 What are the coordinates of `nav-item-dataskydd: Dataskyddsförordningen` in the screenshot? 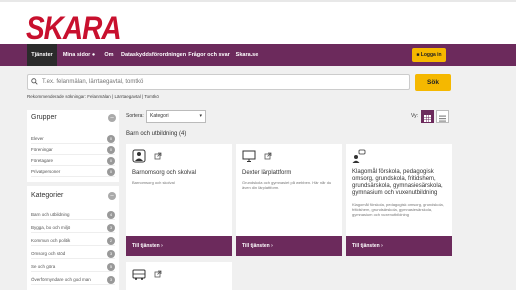 It's located at (153, 55).